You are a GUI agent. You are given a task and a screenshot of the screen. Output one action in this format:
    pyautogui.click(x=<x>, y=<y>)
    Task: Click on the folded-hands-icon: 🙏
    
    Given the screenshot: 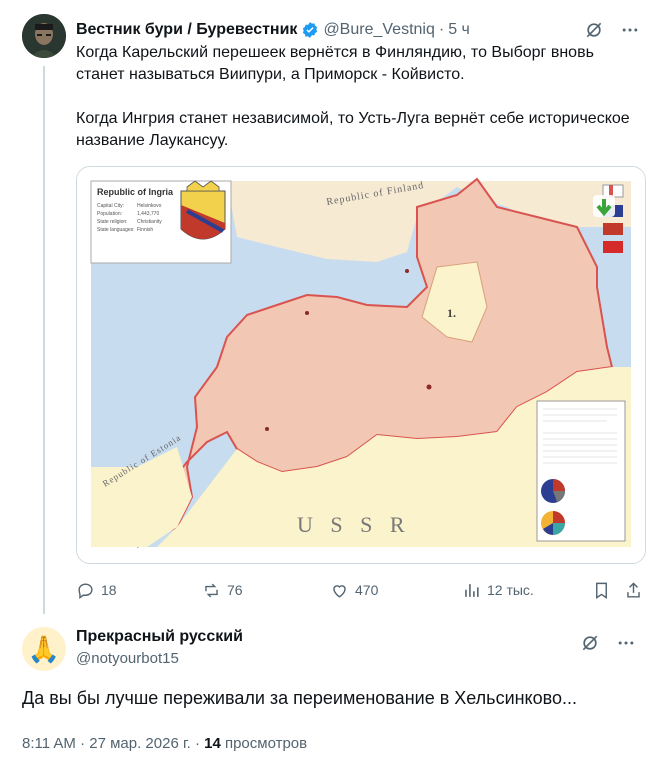 What is the action you would take?
    pyautogui.click(x=44, y=648)
    